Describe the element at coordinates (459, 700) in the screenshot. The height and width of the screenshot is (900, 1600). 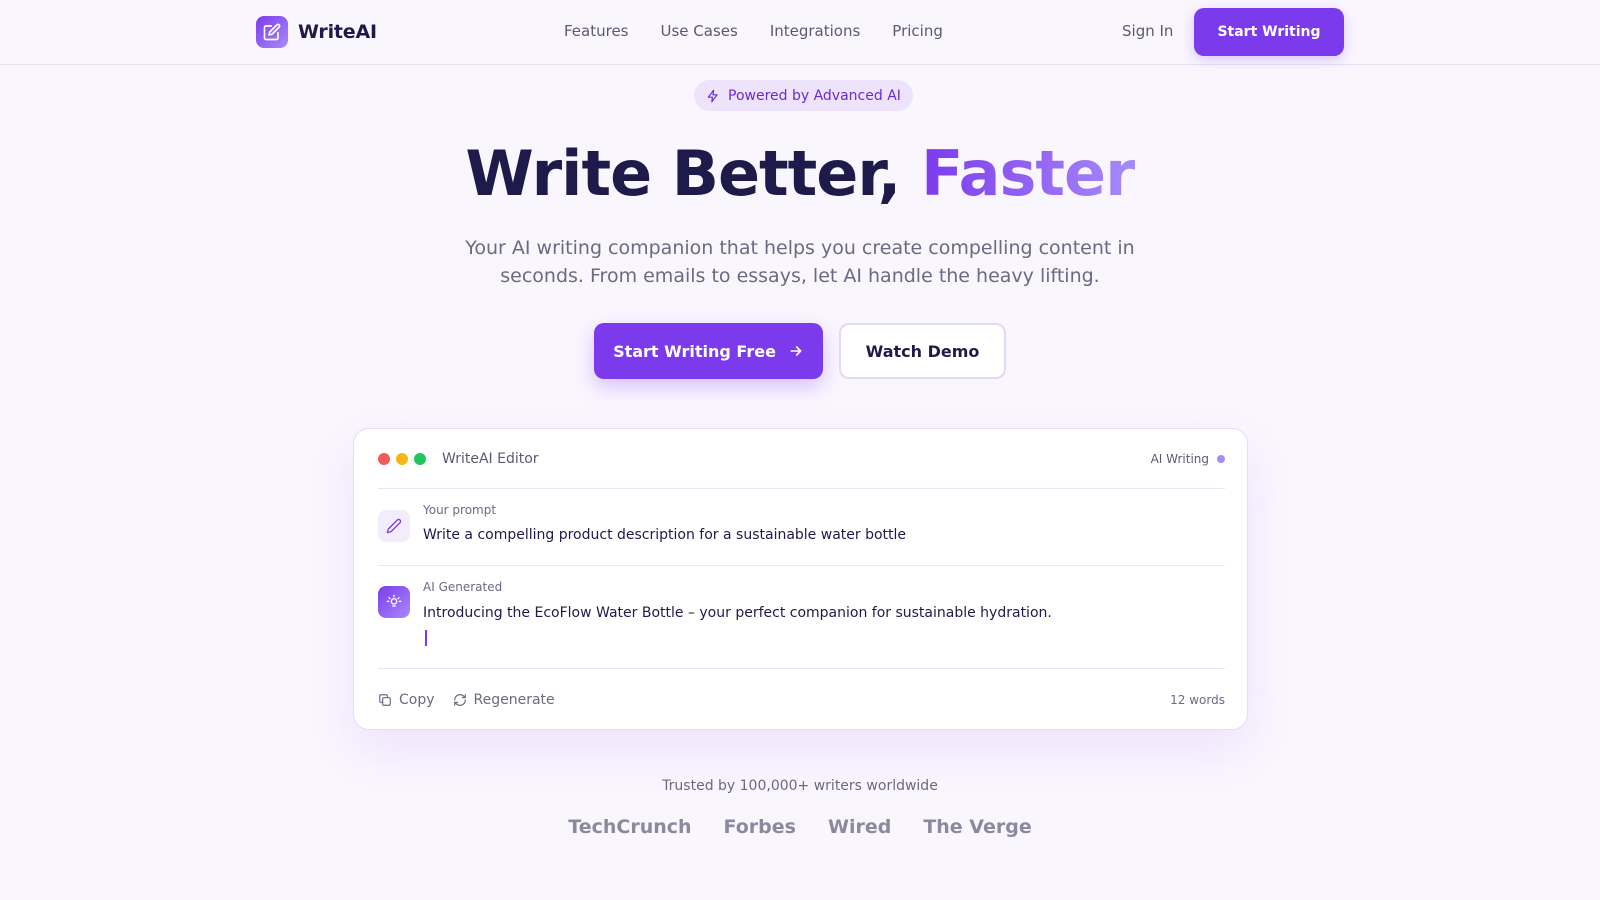
I see `refresh-icon` at that location.